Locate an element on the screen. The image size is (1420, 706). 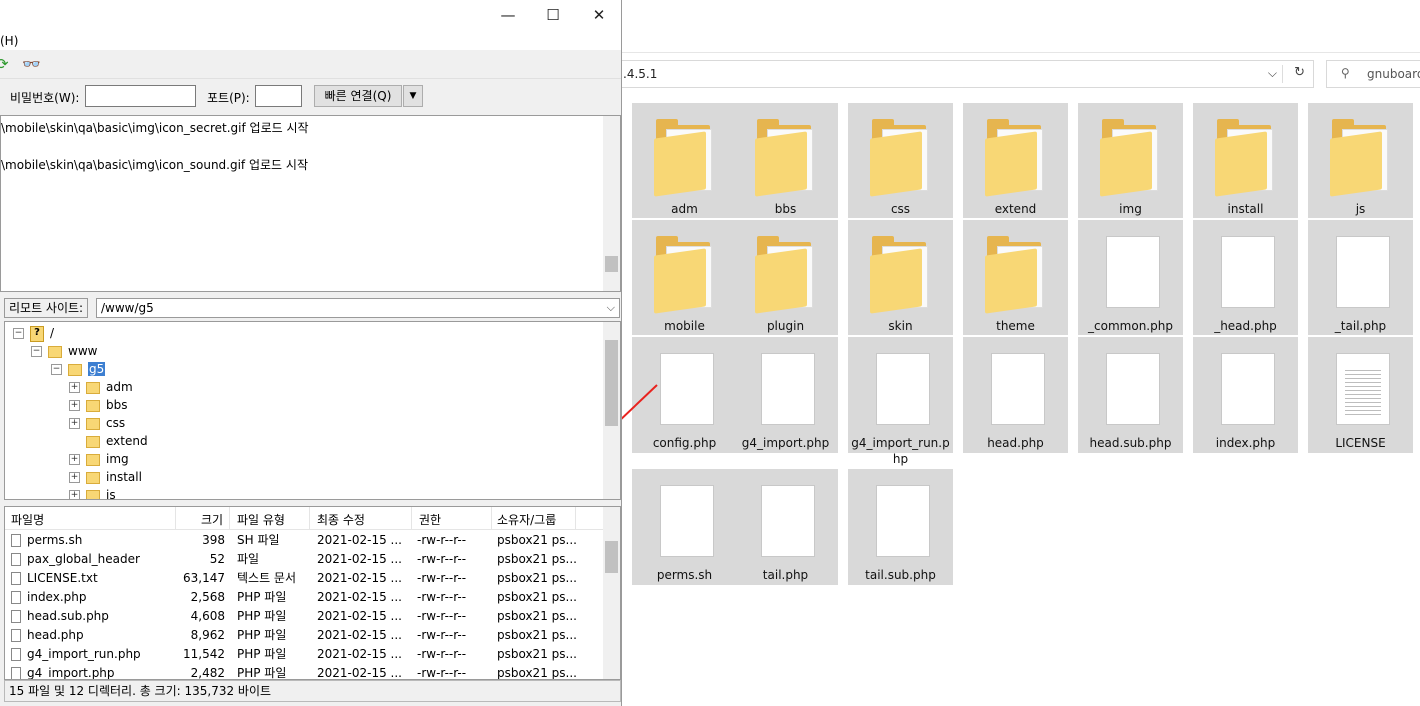
file-item: _tail.php is located at coordinates (1360, 277).